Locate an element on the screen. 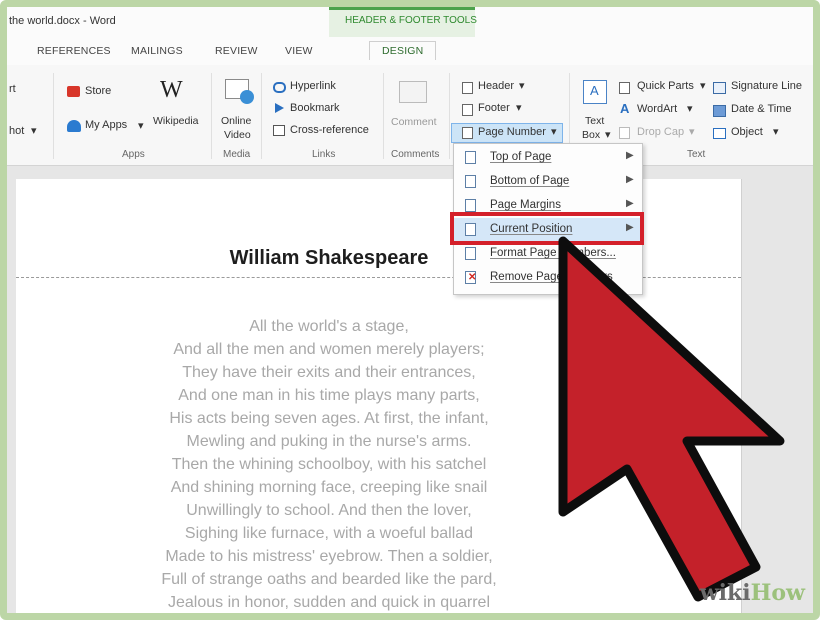 Image resolution: width=820 pixels, height=620 pixels. text-box-label-1: Text is located at coordinates (594, 121).